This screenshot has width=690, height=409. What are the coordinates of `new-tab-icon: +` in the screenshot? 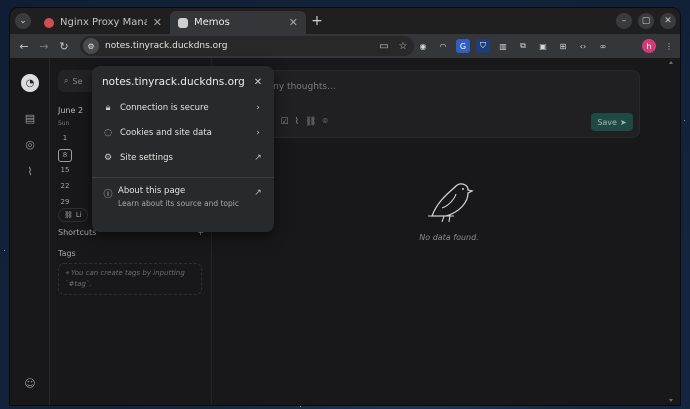 It's located at (317, 21).